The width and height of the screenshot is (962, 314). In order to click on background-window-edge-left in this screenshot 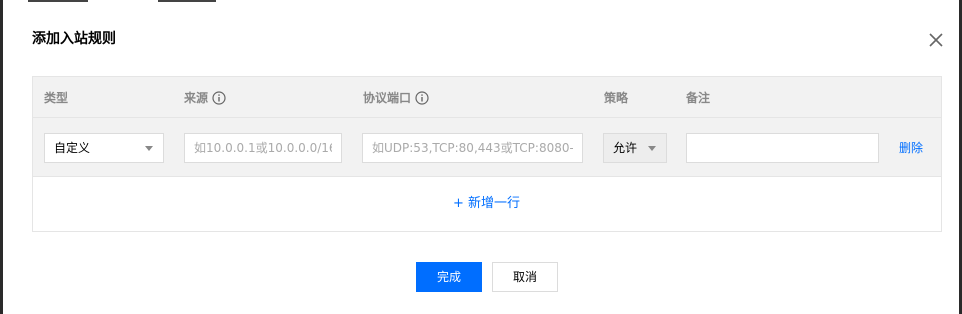, I will do `click(1, 157)`.